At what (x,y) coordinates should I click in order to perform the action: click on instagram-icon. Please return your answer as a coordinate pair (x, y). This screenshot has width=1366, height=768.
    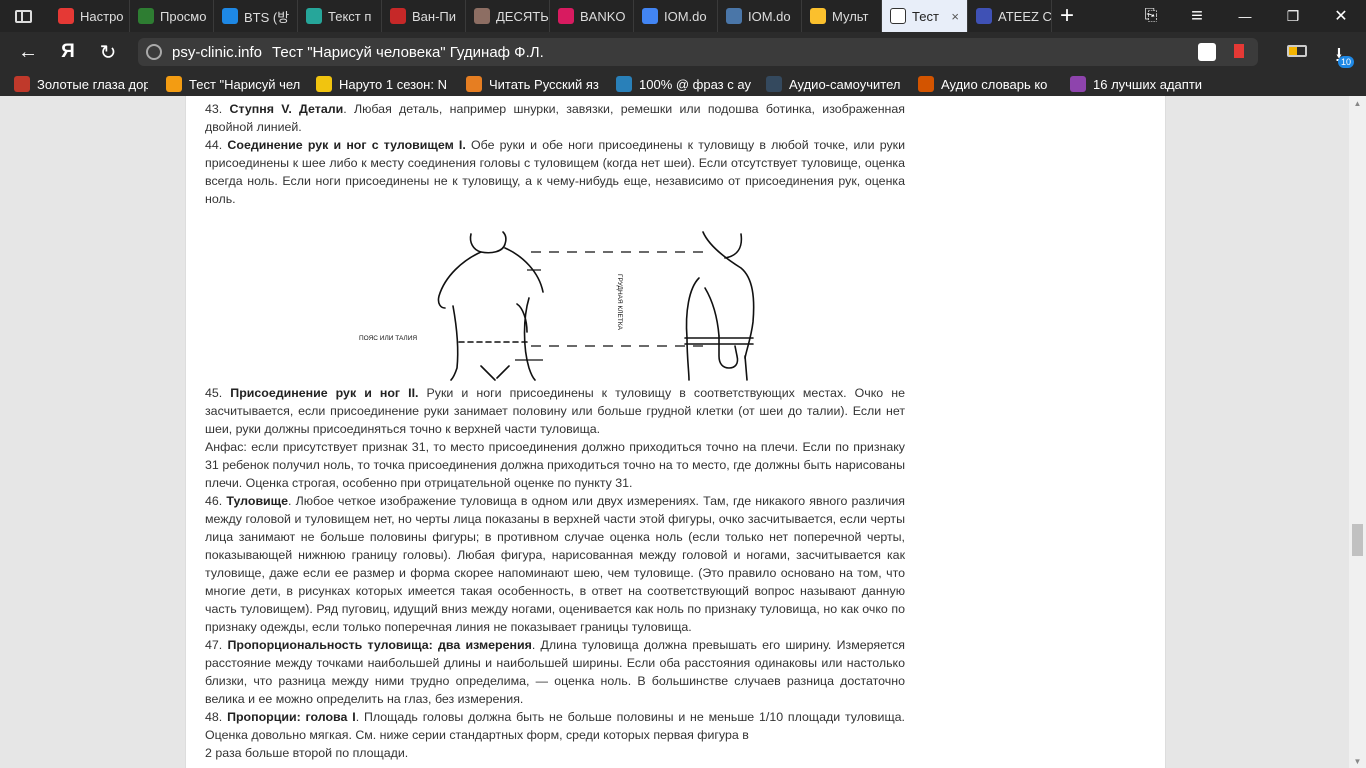
    Looking at the image, I should click on (566, 16).